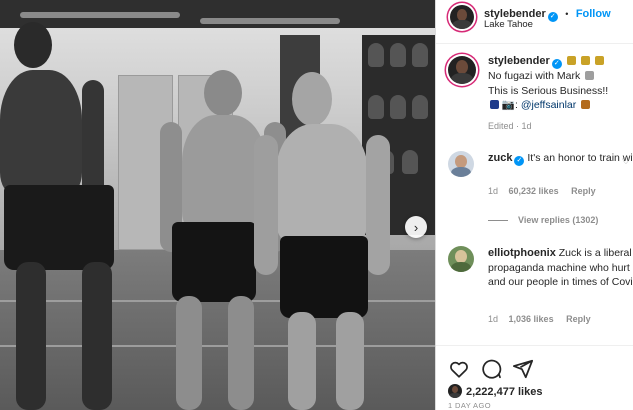 This screenshot has height=410, width=633. What do you see at coordinates (508, 24) in the screenshot?
I see `post-location: Lake Tahoe` at bounding box center [508, 24].